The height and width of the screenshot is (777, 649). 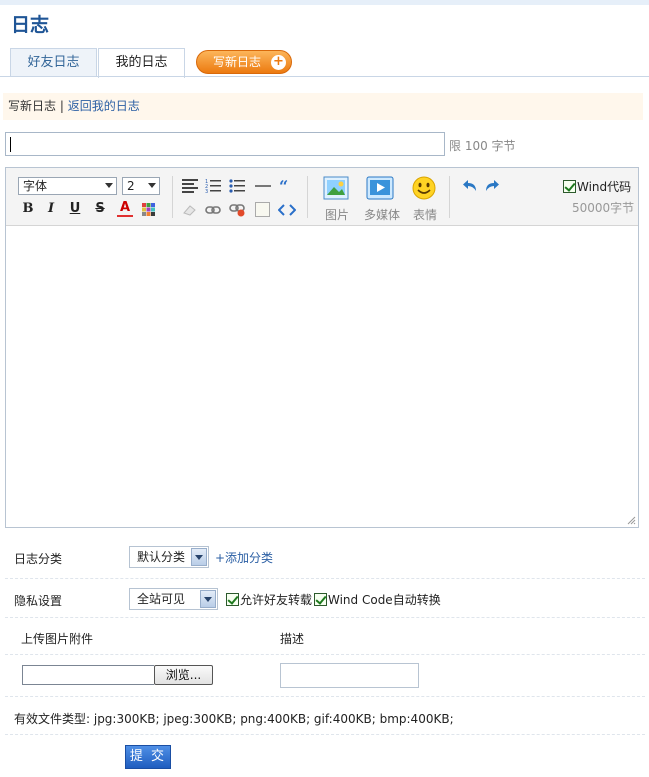 I want to click on italic-icon: I, so click(x=51, y=209).